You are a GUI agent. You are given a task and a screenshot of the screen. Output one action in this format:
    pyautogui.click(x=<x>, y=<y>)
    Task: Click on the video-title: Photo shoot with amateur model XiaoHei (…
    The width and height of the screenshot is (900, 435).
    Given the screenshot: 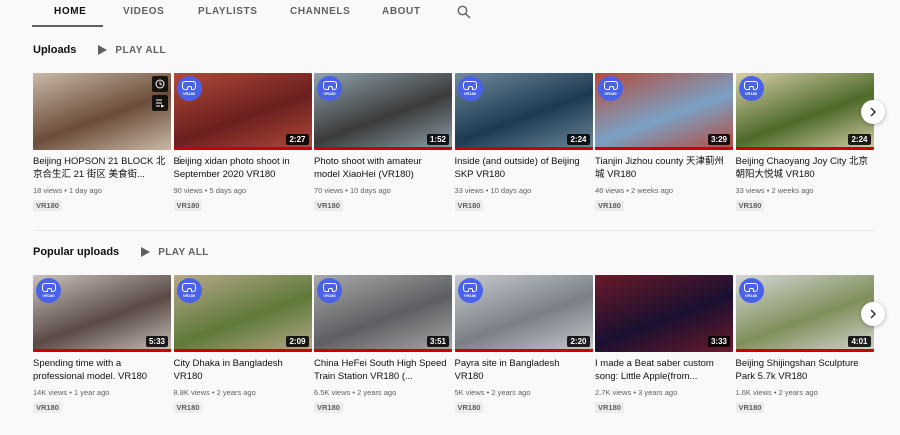 What is the action you would take?
    pyautogui.click(x=383, y=168)
    